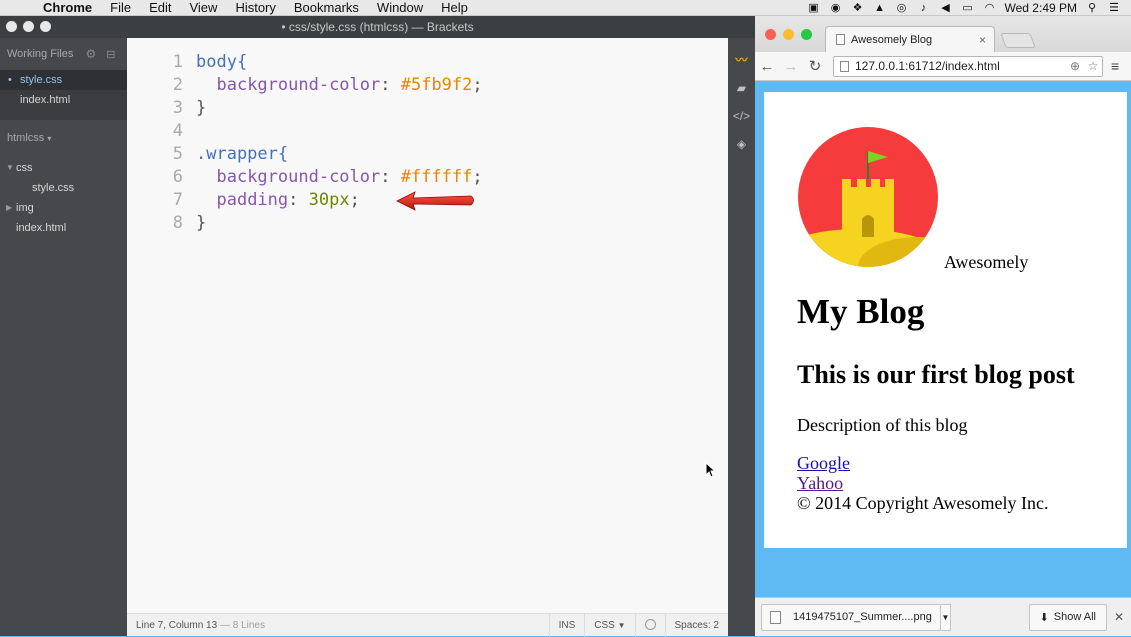 The height and width of the screenshot is (637, 1131). What do you see at coordinates (252, 200) in the screenshot?
I see `css-property: padding` at bounding box center [252, 200].